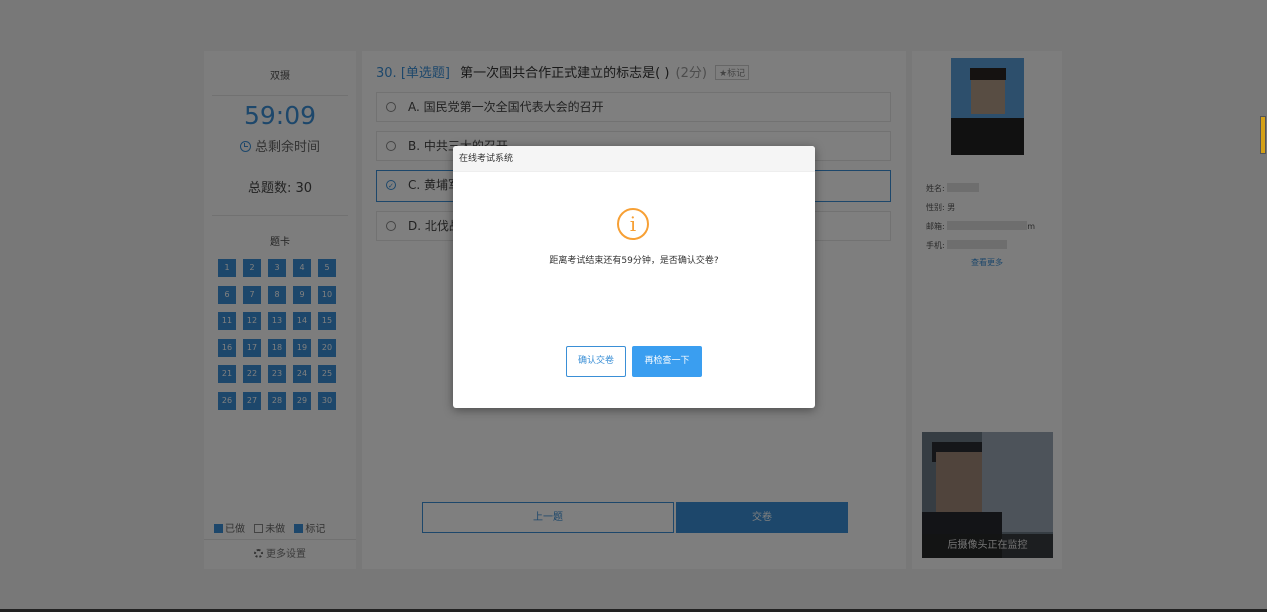 This screenshot has height=612, width=1267. I want to click on dialog-title: 在线考试系统, so click(634, 159).